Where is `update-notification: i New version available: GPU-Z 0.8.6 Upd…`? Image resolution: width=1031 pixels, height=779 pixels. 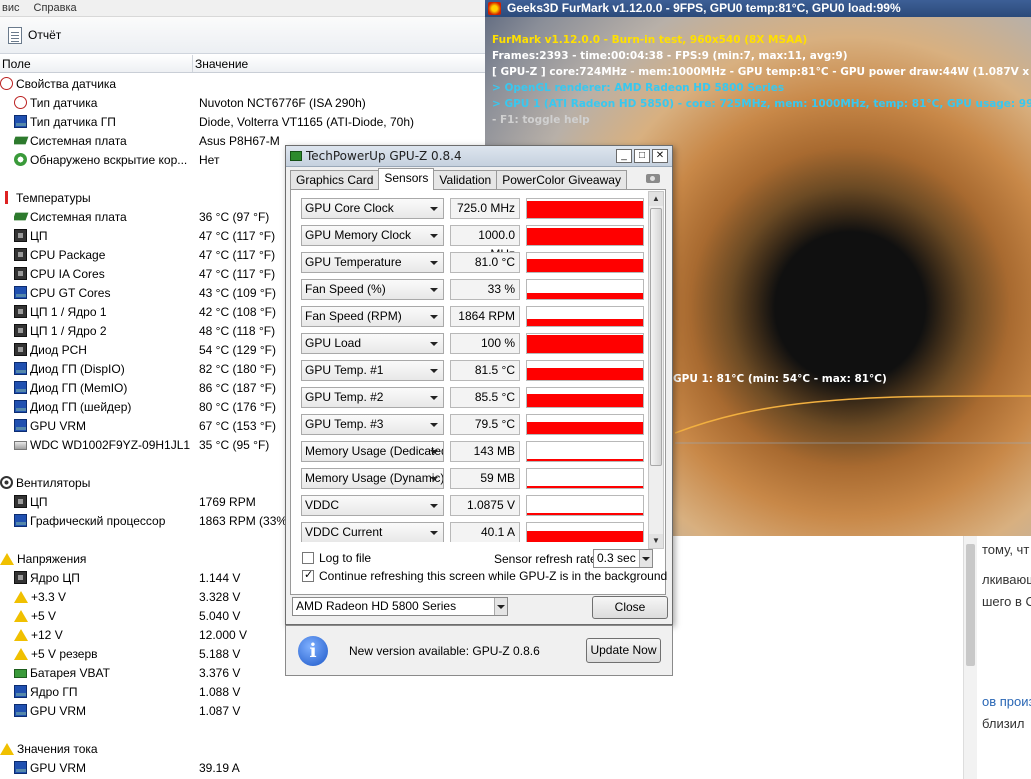 update-notification: i New version available: GPU-Z 0.8.6 Upd… is located at coordinates (479, 650).